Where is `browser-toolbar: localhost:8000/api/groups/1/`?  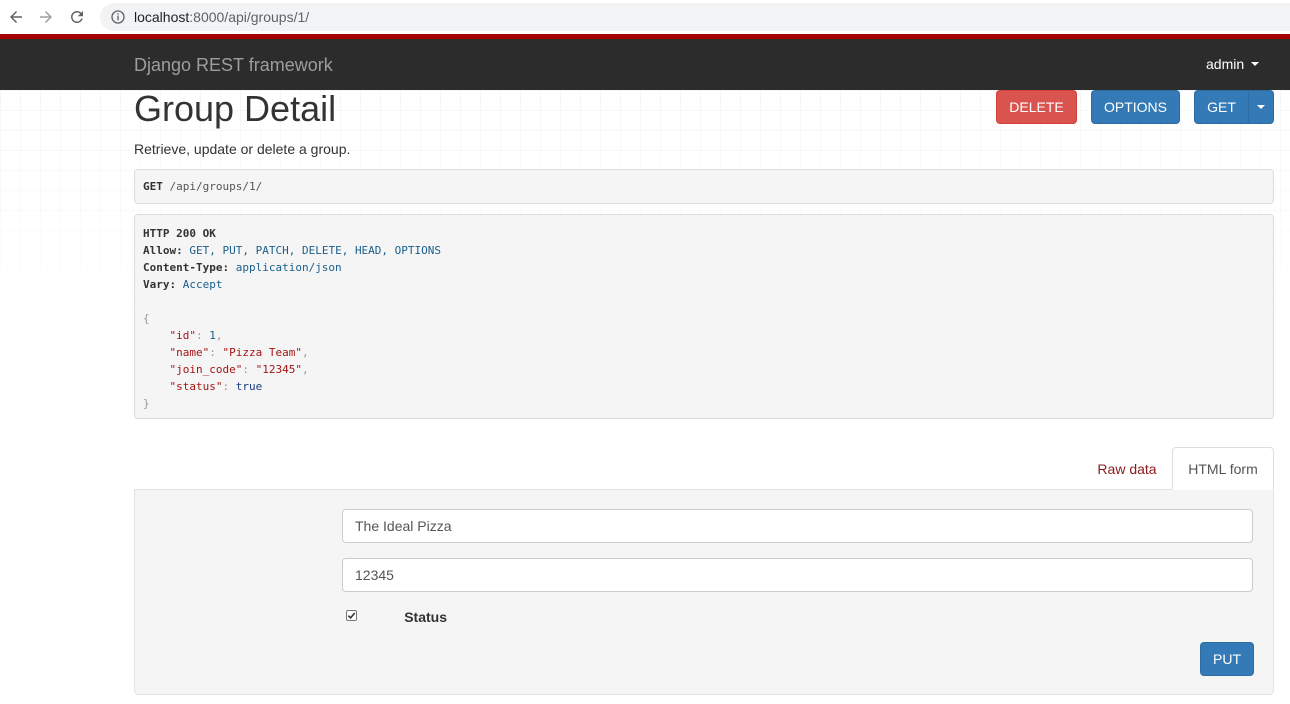
browser-toolbar: localhost:8000/api/groups/1/ is located at coordinates (645, 17).